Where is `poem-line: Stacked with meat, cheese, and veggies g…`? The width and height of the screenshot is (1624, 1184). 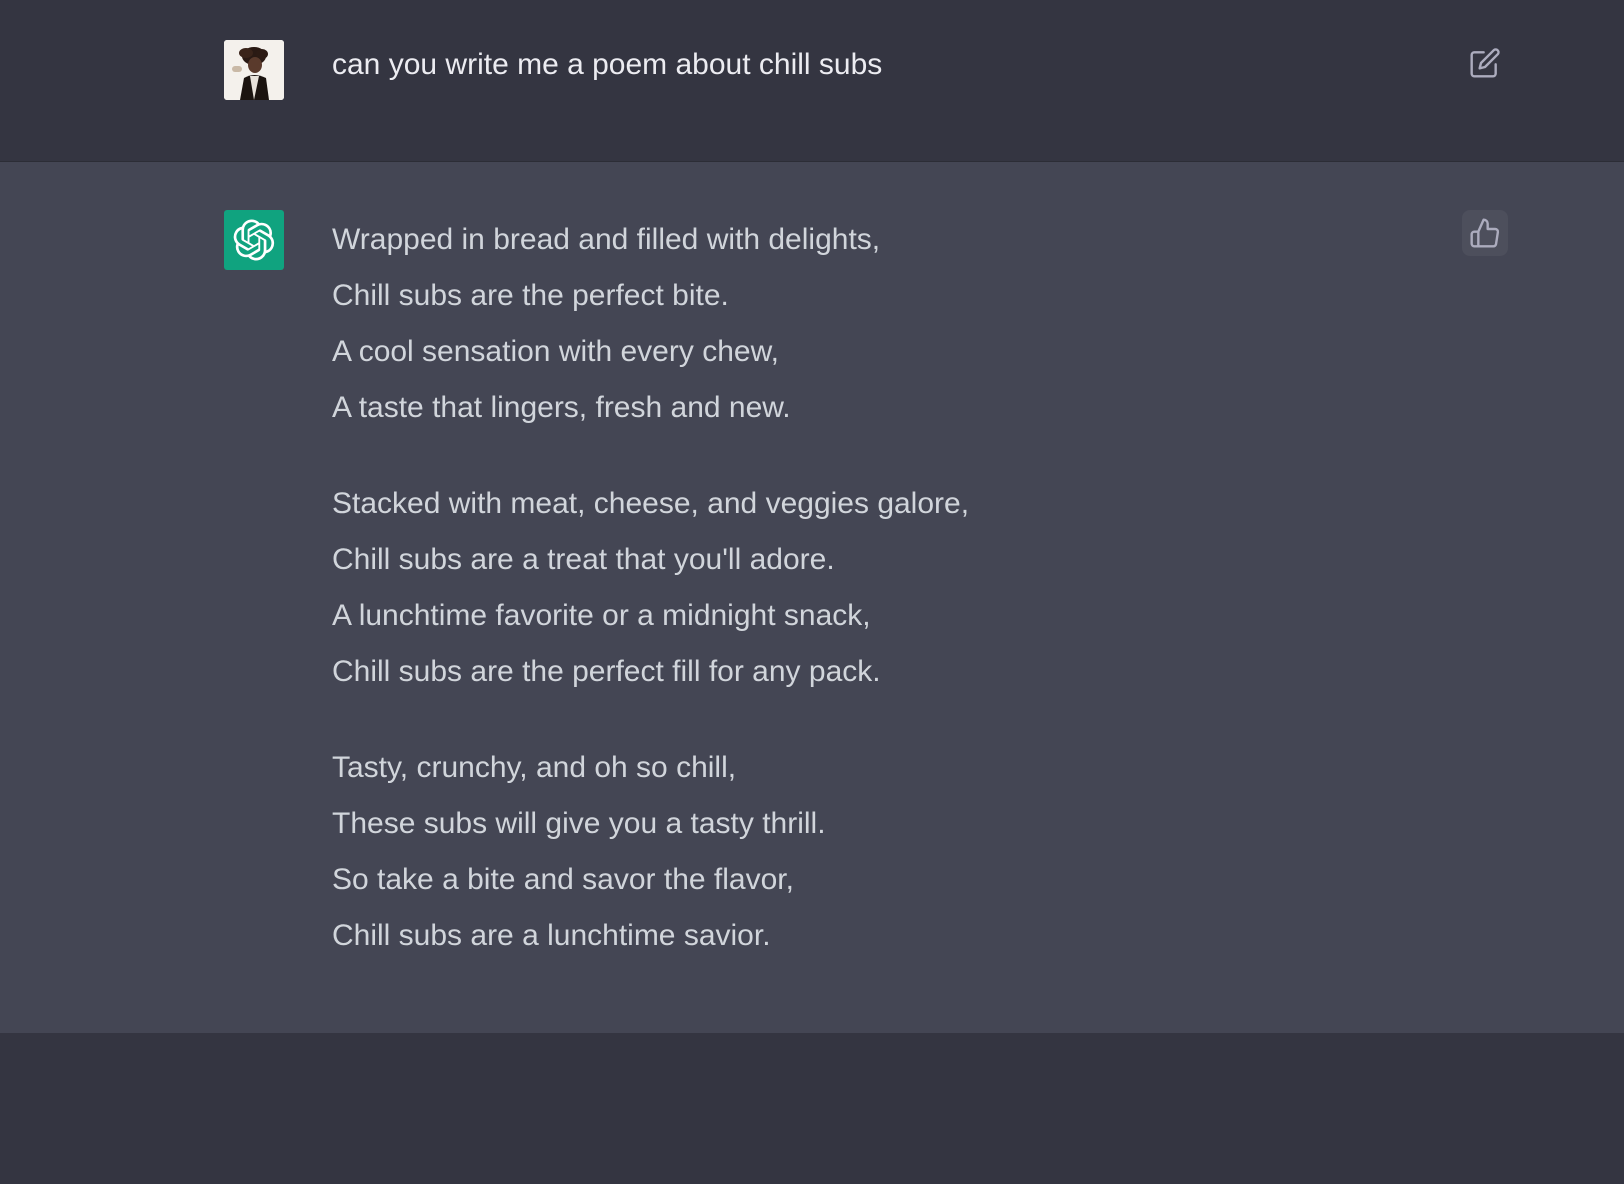
poem-line: Stacked with meat, cheese, and veggies g… is located at coordinates (651, 503).